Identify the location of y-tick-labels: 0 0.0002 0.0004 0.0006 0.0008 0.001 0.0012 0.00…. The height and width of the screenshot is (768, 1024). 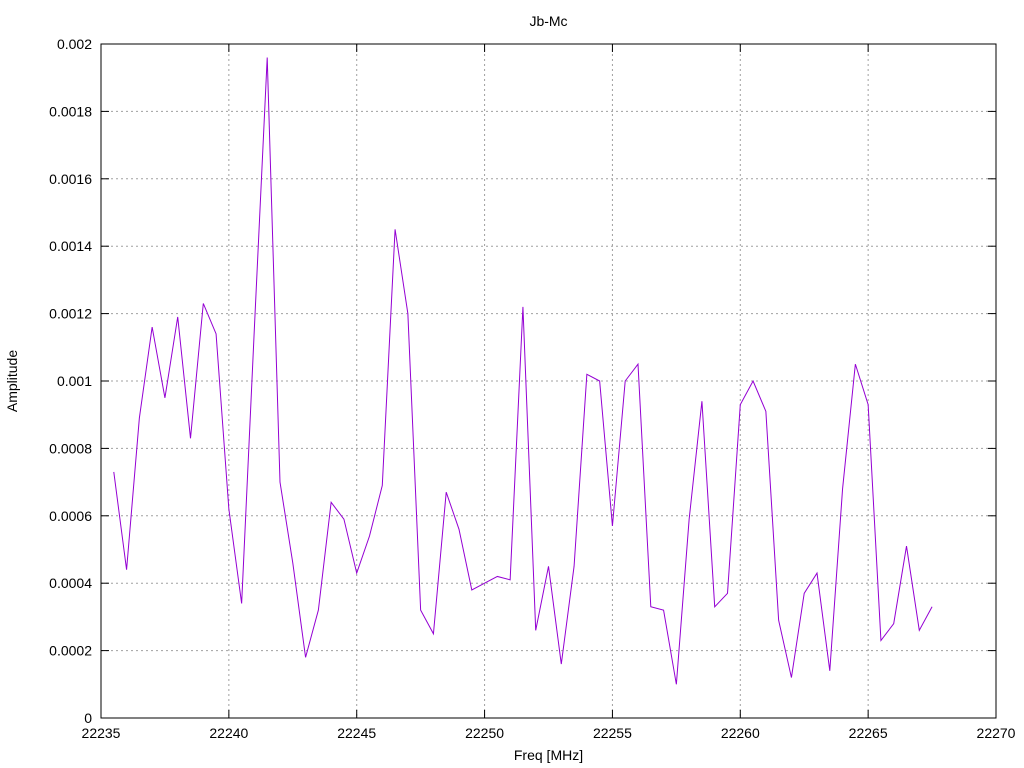
(70, 381).